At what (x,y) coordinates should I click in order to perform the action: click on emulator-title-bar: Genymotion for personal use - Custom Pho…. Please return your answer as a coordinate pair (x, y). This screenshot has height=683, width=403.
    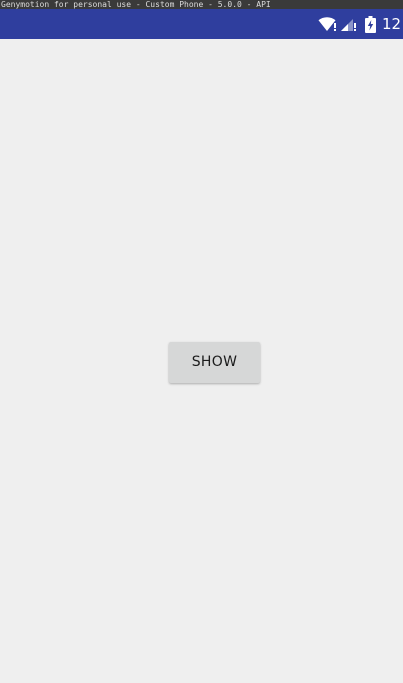
    Looking at the image, I should click on (201, 4).